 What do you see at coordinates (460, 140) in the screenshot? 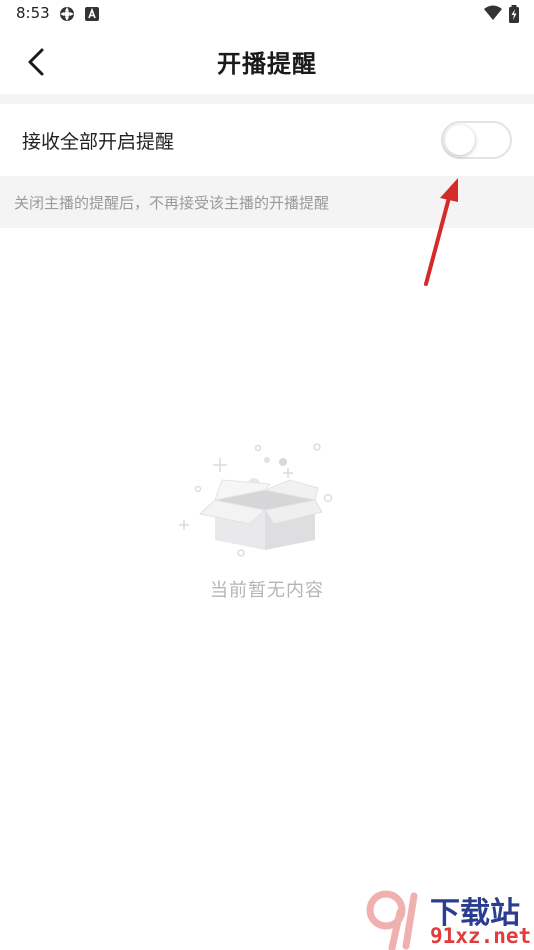
I see `toggle-knob` at bounding box center [460, 140].